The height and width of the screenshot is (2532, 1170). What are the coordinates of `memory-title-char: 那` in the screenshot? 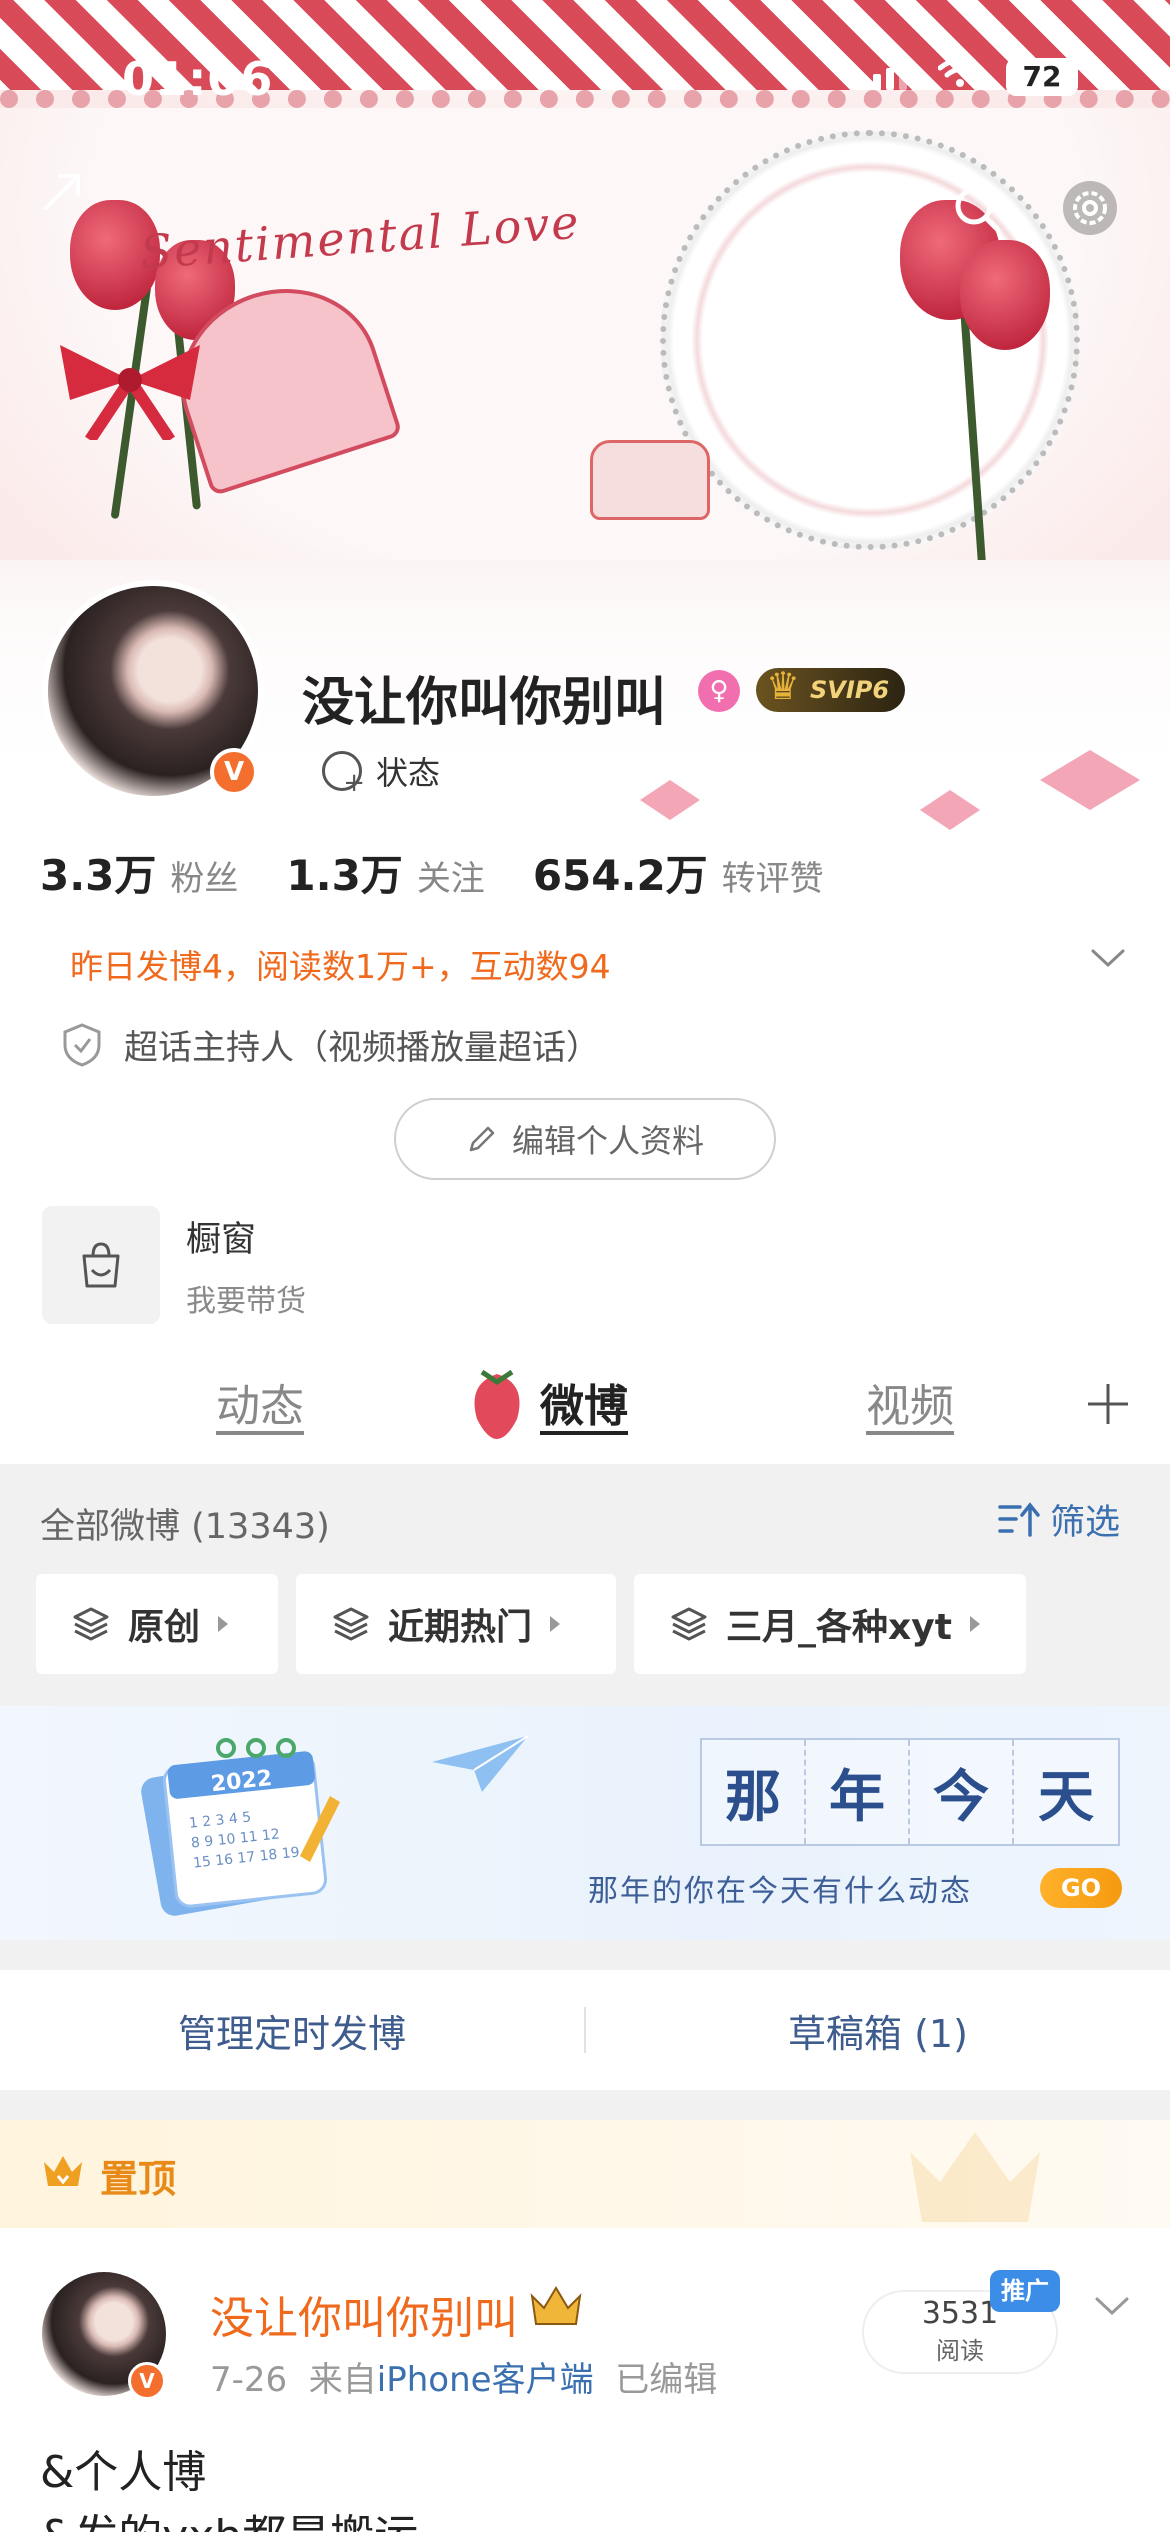 It's located at (754, 1792).